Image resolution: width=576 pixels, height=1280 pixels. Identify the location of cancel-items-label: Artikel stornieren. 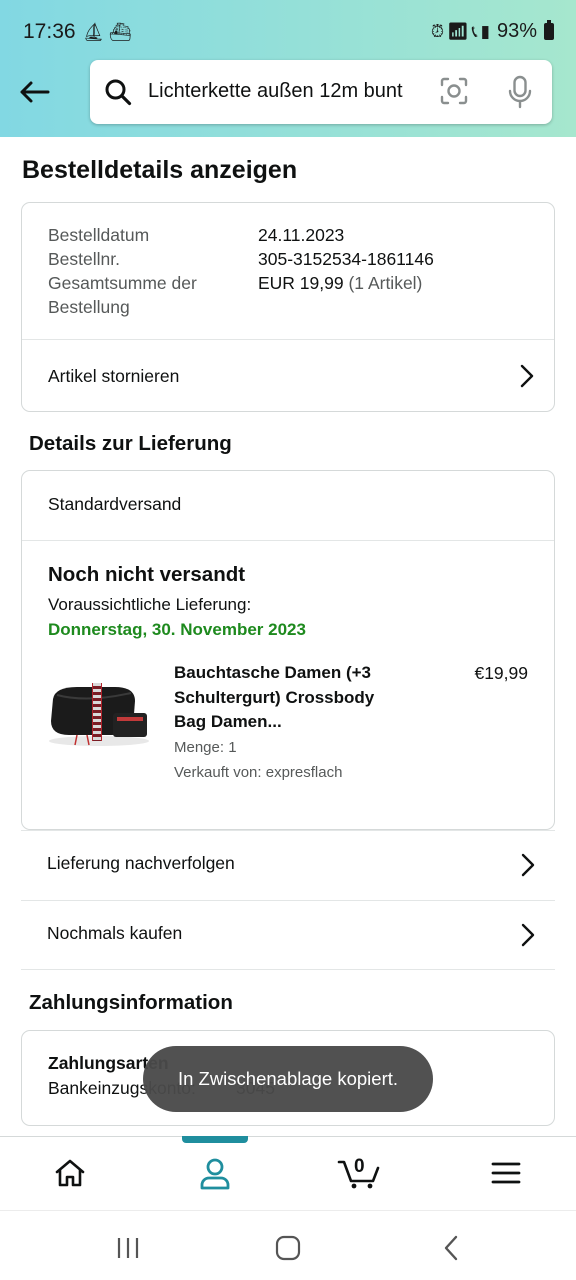
(114, 375).